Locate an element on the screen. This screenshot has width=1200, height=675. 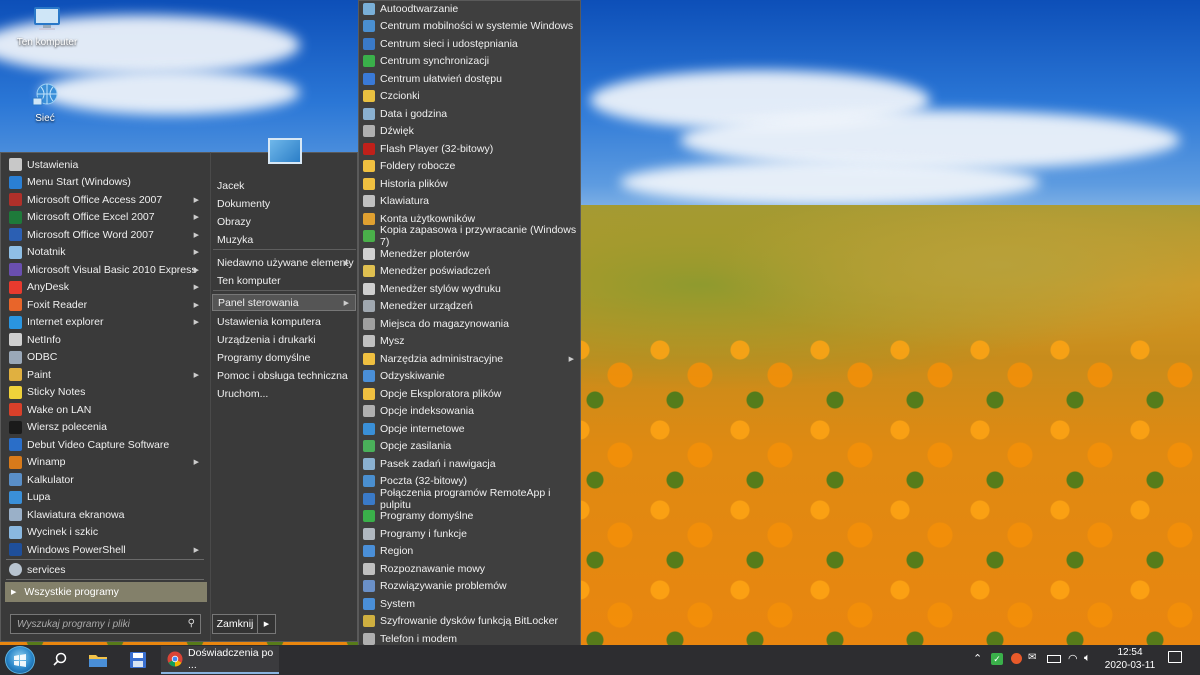
control-panel-item: Połączenia programów RemoteApp i pulpitu is located at coordinates (469, 499).